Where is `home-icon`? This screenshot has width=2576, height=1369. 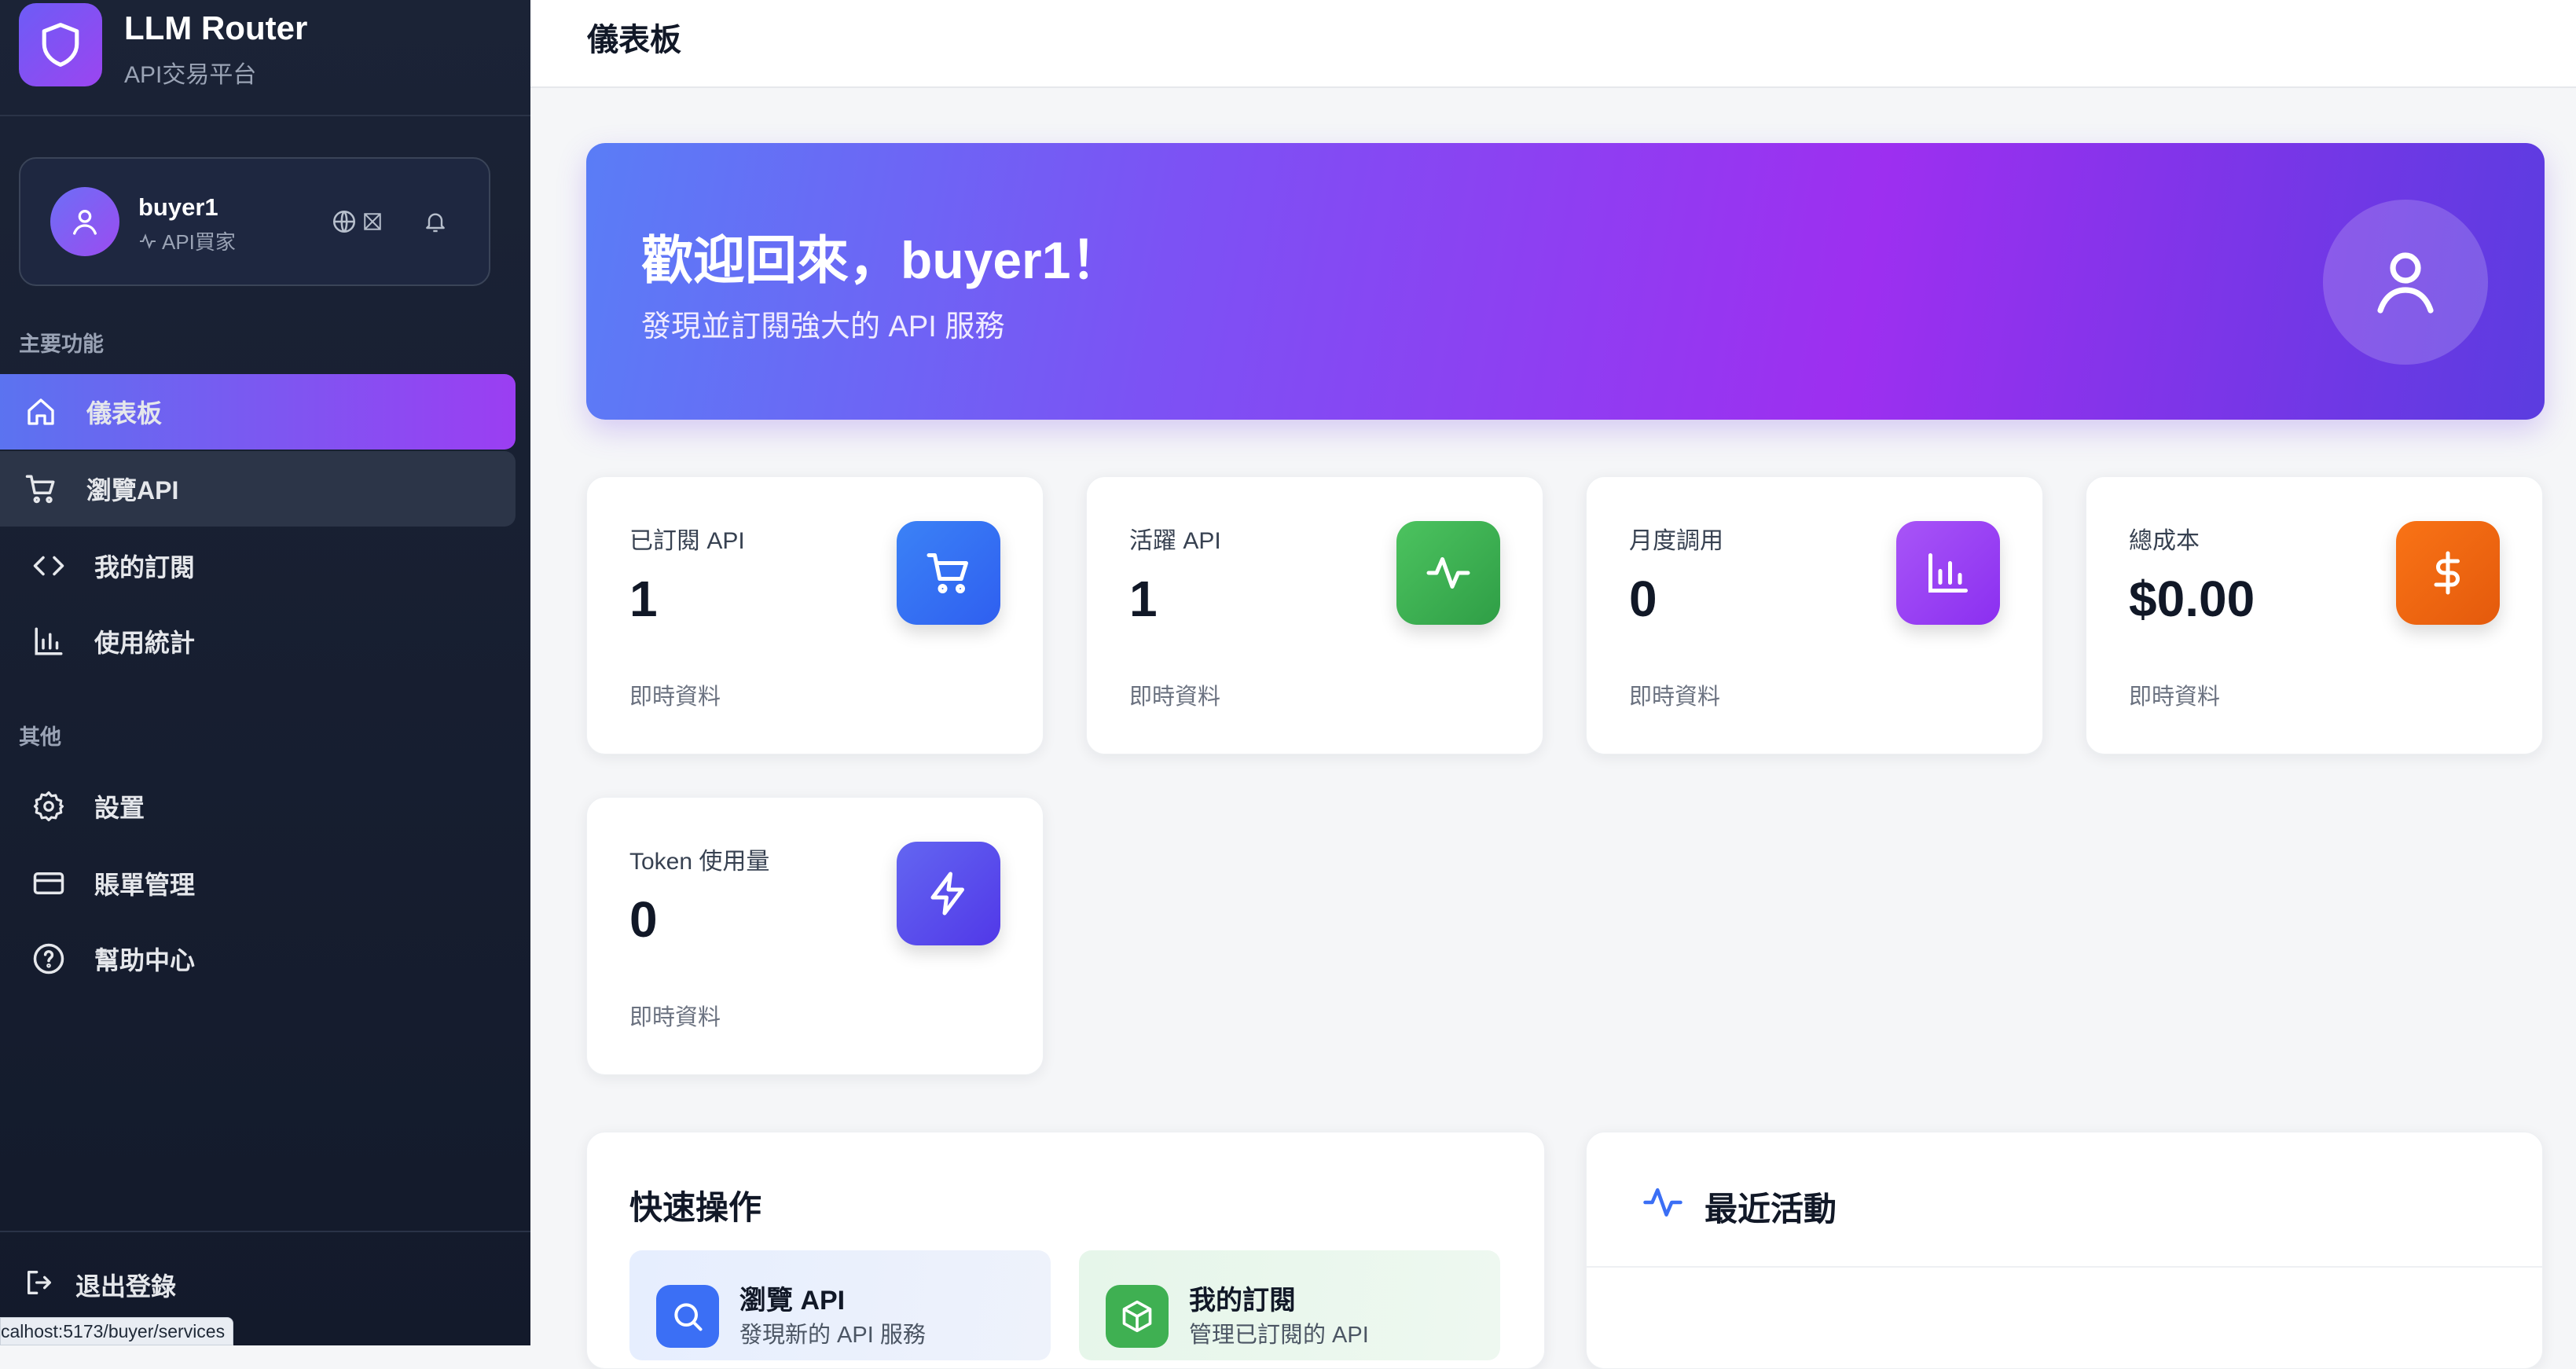
home-icon is located at coordinates (41, 412).